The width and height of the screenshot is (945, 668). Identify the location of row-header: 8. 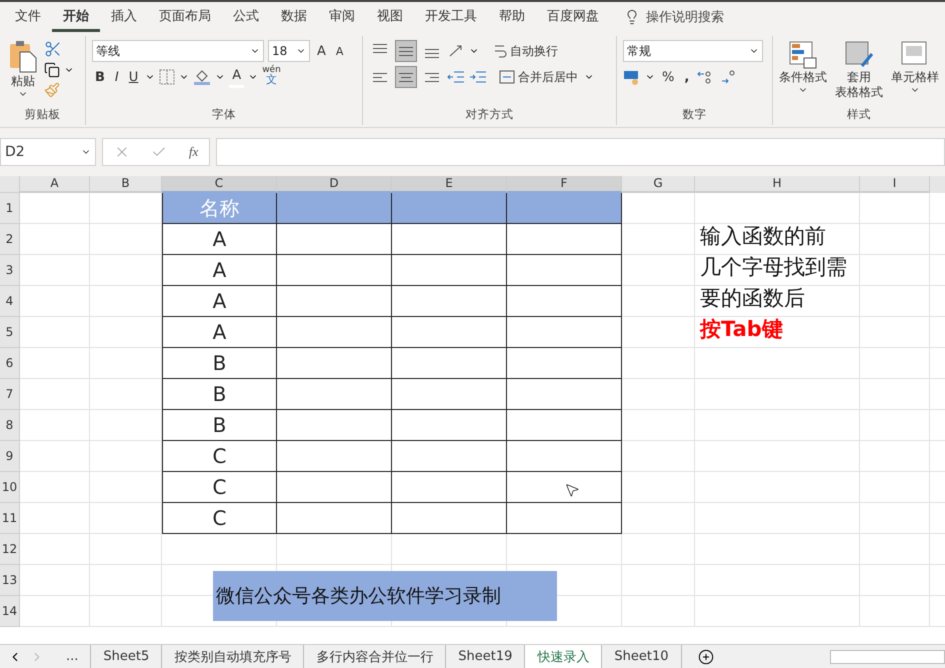
(10, 425).